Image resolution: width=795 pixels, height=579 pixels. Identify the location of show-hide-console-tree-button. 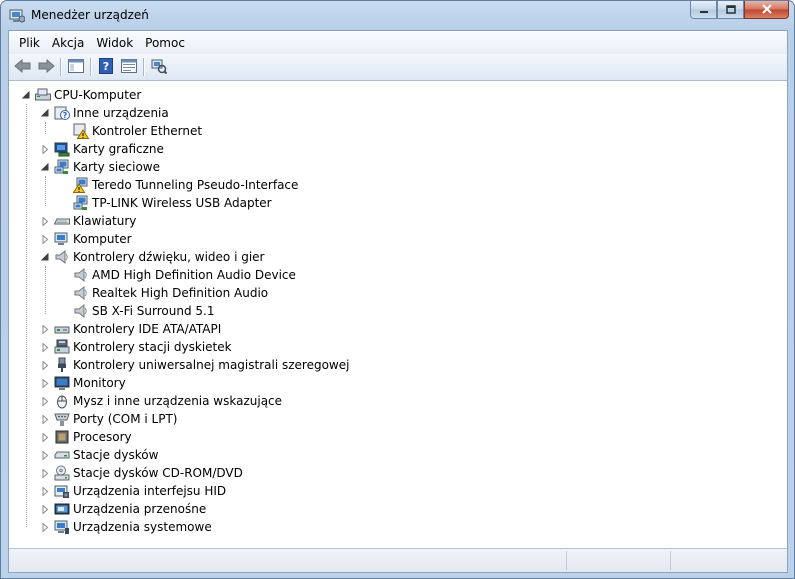
(75, 67).